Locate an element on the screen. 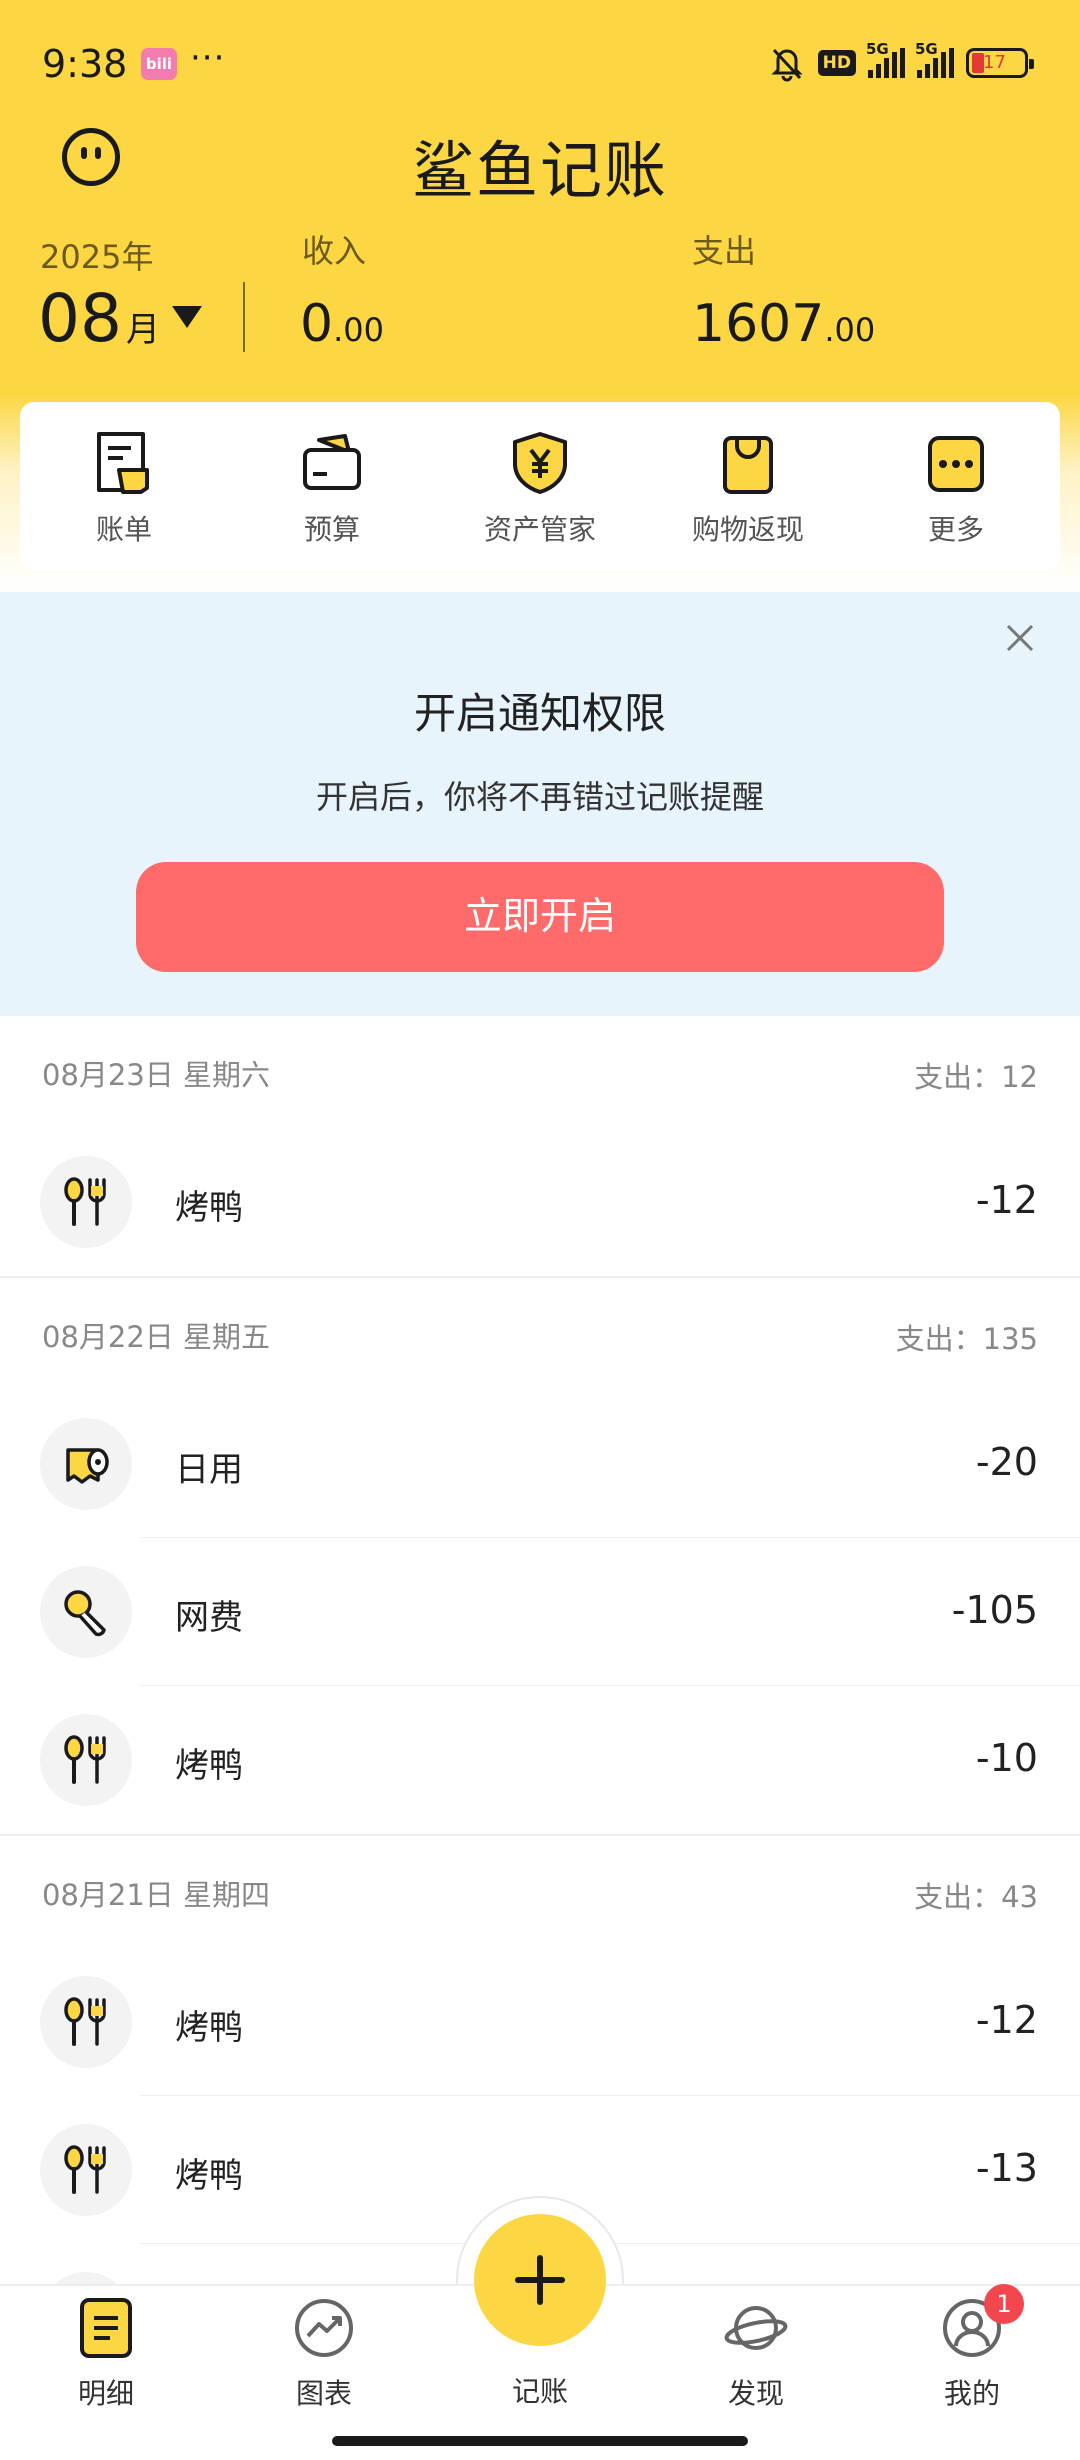 The height and width of the screenshot is (2460, 1080). shortcut-card: 账单 预算 资产管家 购物返现 更多 is located at coordinates (540, 486).